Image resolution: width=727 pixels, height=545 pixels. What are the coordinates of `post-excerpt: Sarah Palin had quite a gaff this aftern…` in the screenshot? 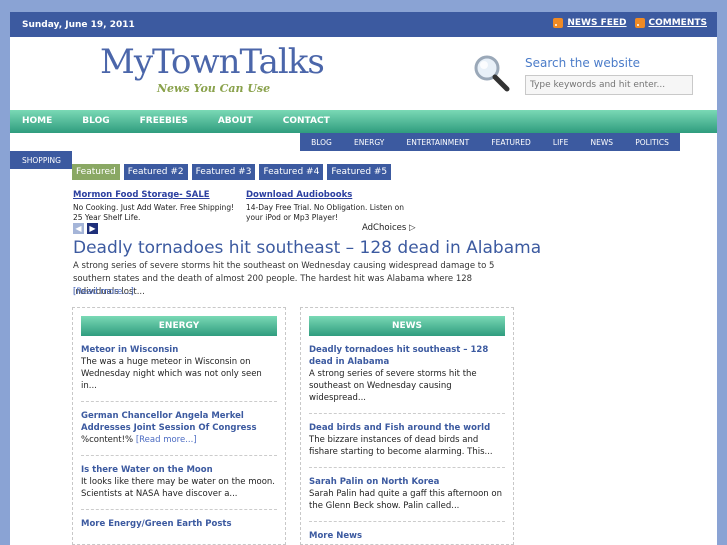 It's located at (405, 500).